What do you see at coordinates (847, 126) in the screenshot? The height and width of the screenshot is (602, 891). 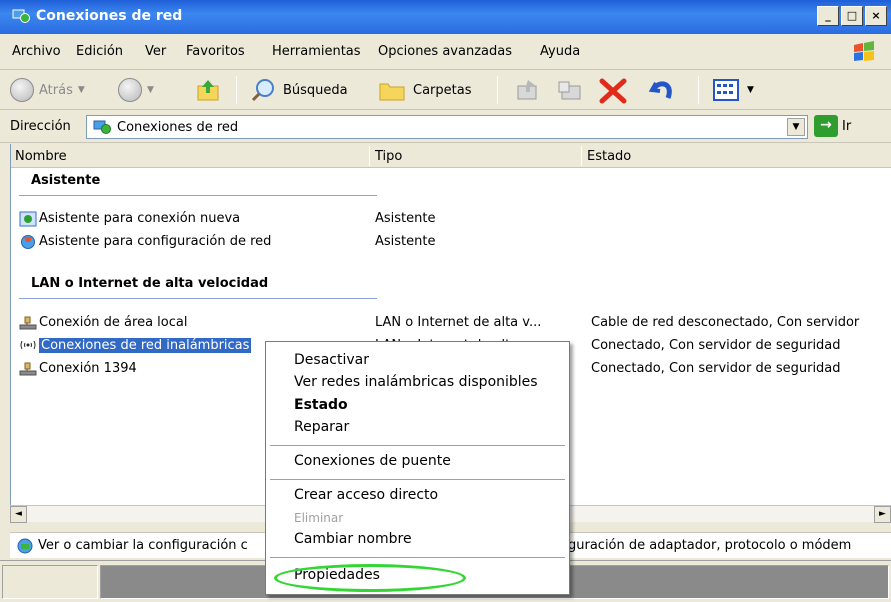 I see `go-label: Ir` at bounding box center [847, 126].